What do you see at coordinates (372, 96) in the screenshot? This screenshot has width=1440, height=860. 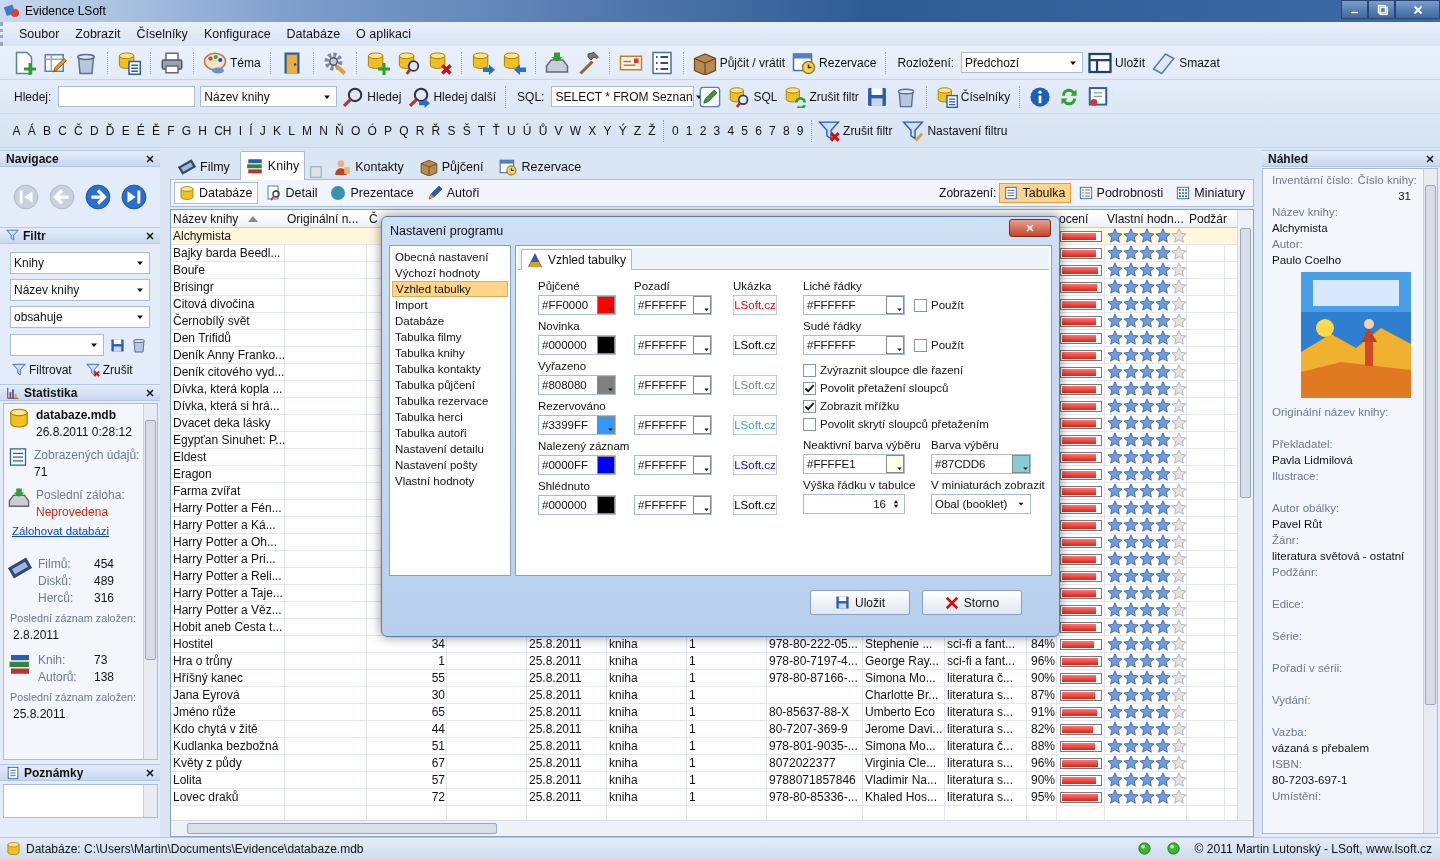 I see `search-button: Hledej` at bounding box center [372, 96].